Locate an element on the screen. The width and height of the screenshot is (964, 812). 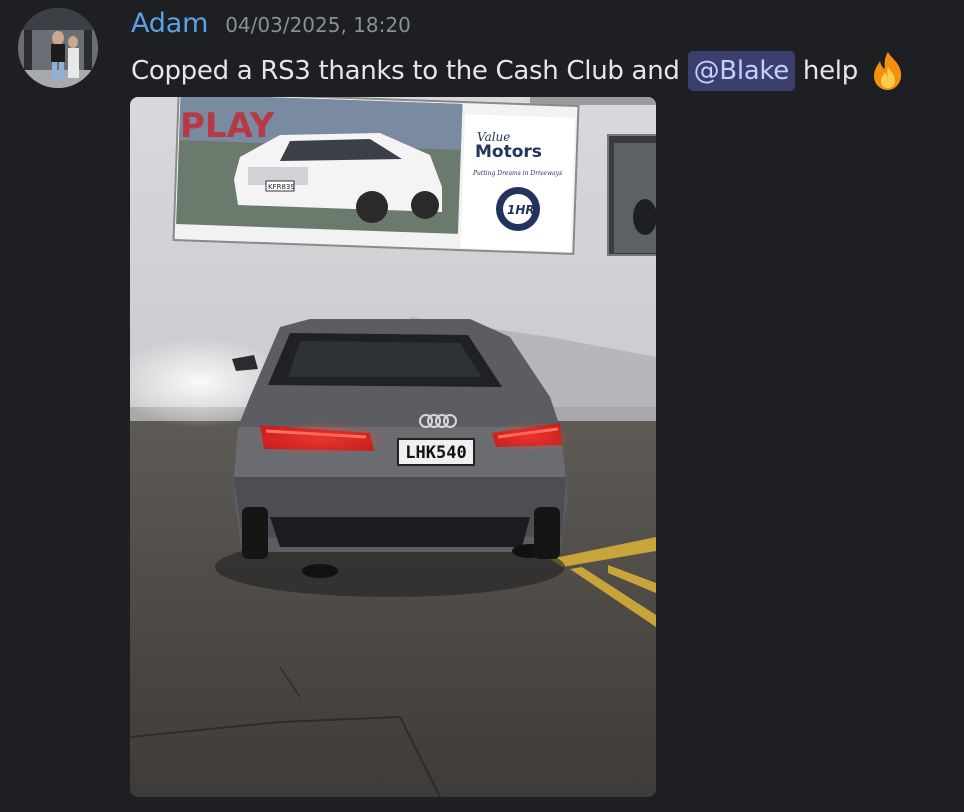
billboard-slogan: Putting Dreams in Driveways is located at coordinates (517, 173).